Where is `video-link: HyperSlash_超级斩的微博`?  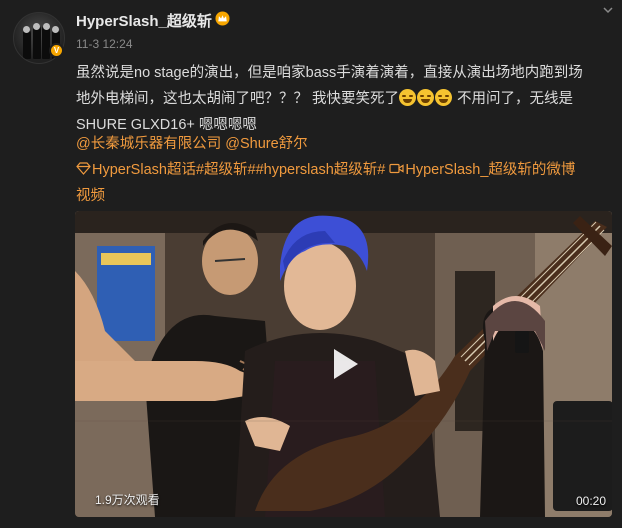
video-link: HyperSlash_超级斩的微博 is located at coordinates (490, 170).